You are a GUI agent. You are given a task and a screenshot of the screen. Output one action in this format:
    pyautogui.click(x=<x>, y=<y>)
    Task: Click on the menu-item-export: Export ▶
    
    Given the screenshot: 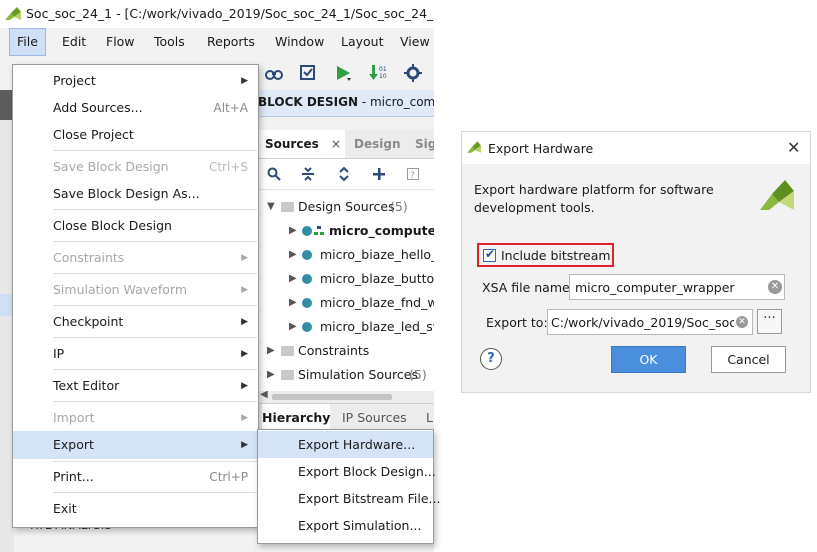 What is the action you would take?
    pyautogui.click(x=135, y=445)
    